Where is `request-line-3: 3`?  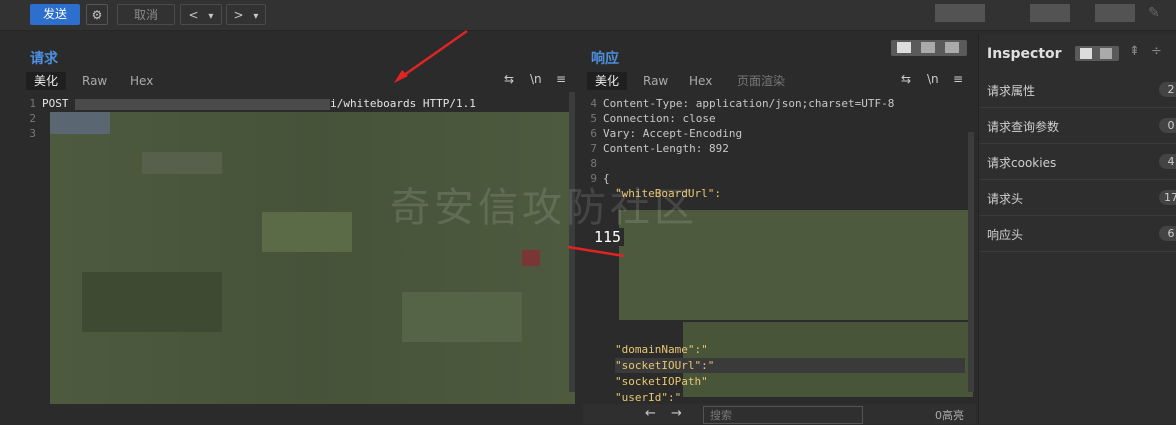 request-line-3: 3 is located at coordinates (32, 133).